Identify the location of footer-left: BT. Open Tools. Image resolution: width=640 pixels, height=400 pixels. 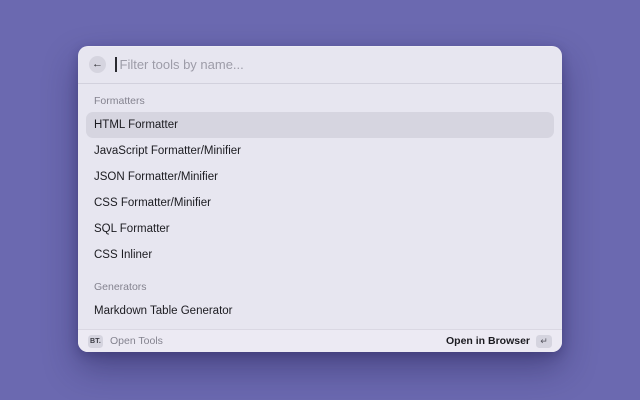
(125, 341).